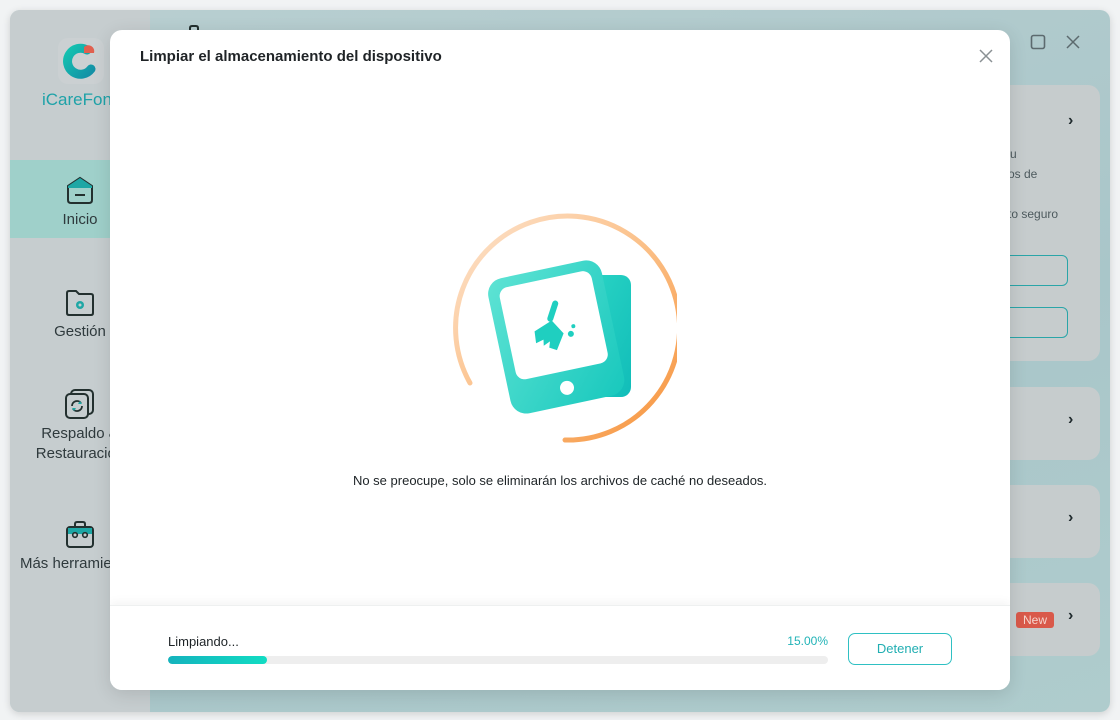  I want to click on progress-percent: 15.00%, so click(807, 641).